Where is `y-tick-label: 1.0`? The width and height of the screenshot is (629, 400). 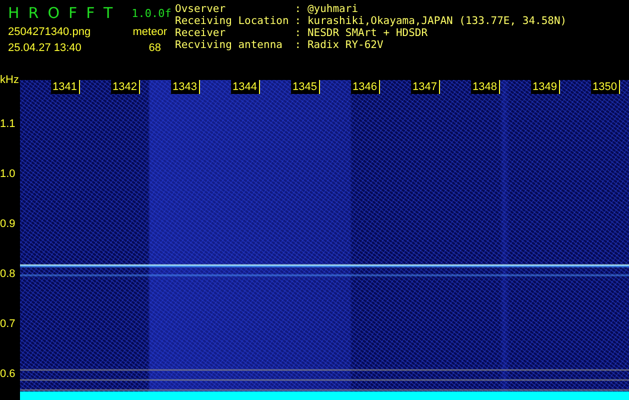 y-tick-label: 1.0 is located at coordinates (8, 174).